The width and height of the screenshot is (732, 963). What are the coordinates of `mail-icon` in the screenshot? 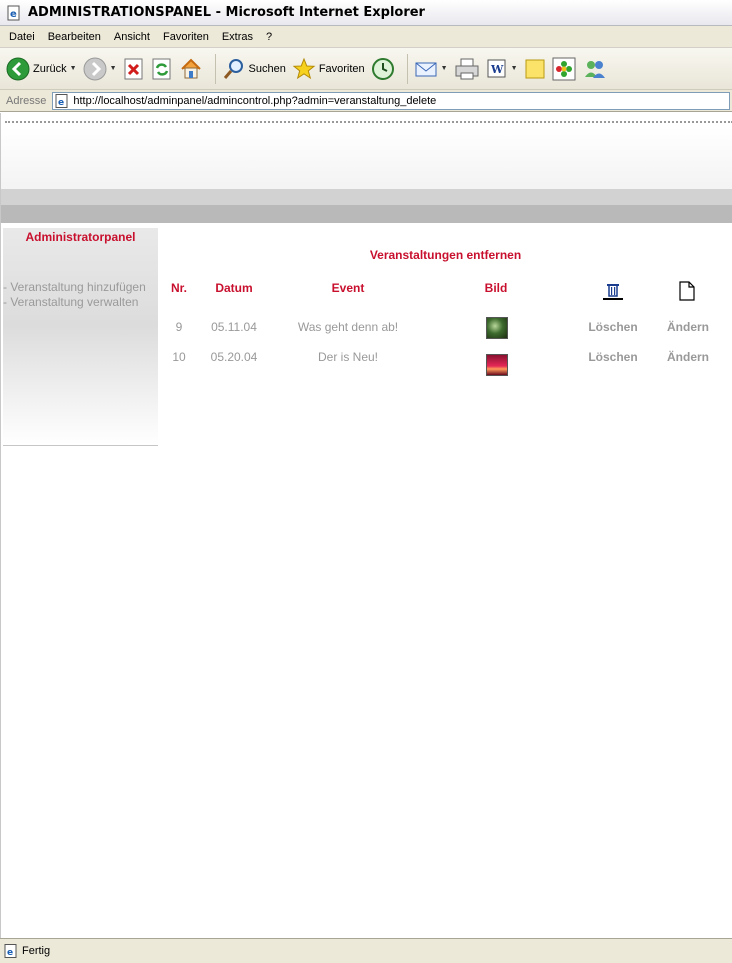 It's located at (426, 69).